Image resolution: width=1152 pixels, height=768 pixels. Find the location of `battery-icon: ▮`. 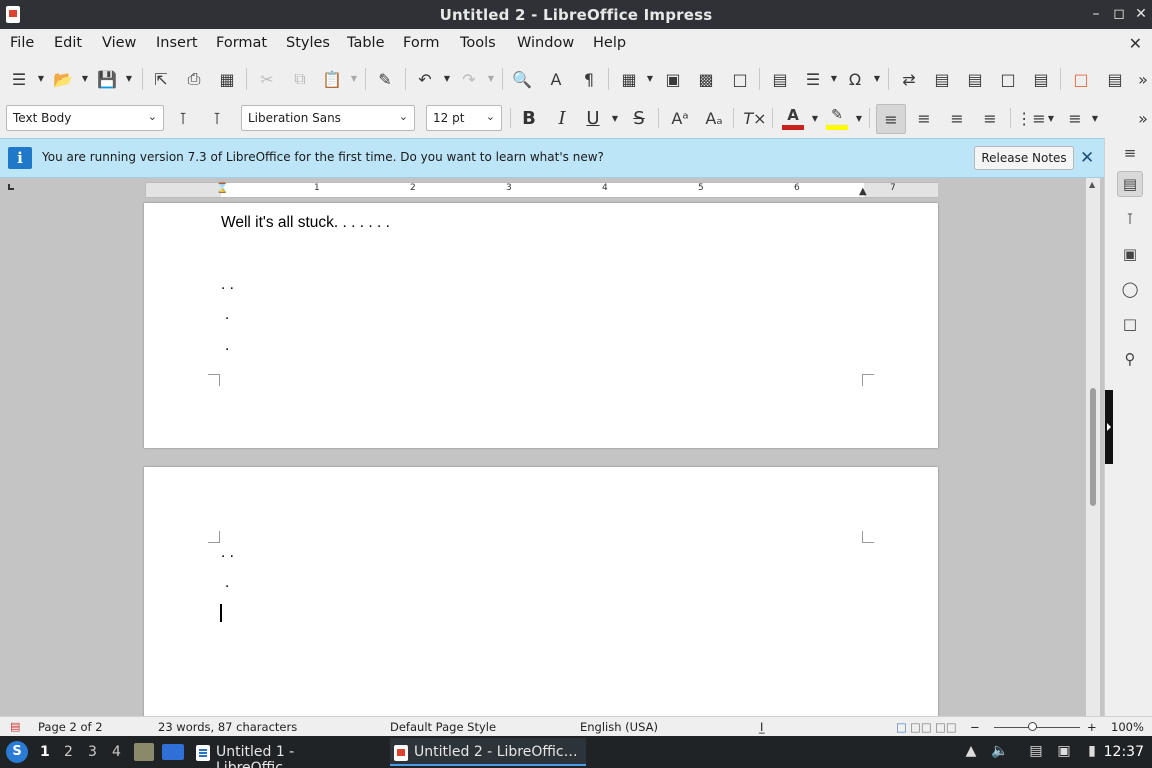

battery-icon: ▮ is located at coordinates (1092, 752).